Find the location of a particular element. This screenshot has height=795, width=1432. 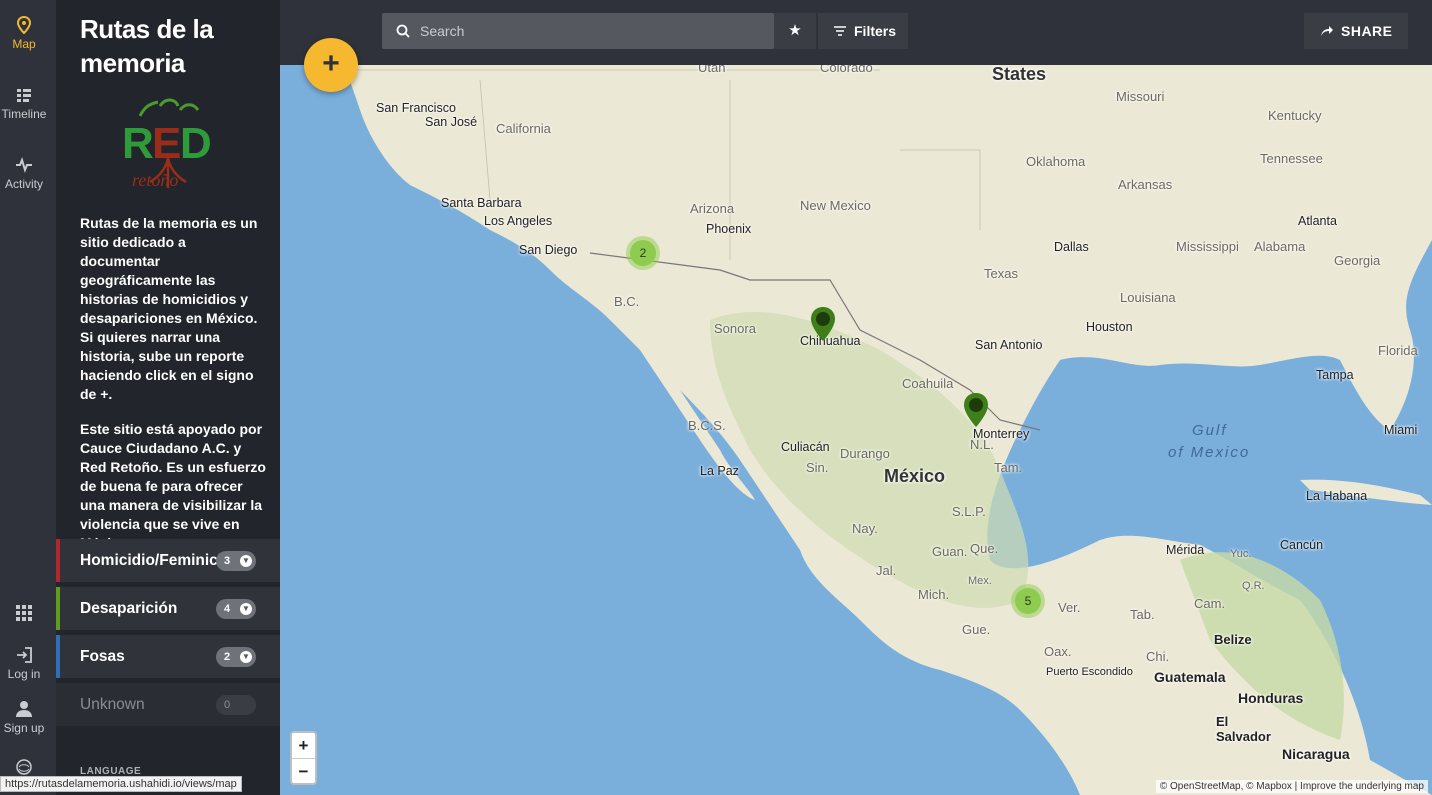

map-label-region: Mex. is located at coordinates (980, 581).